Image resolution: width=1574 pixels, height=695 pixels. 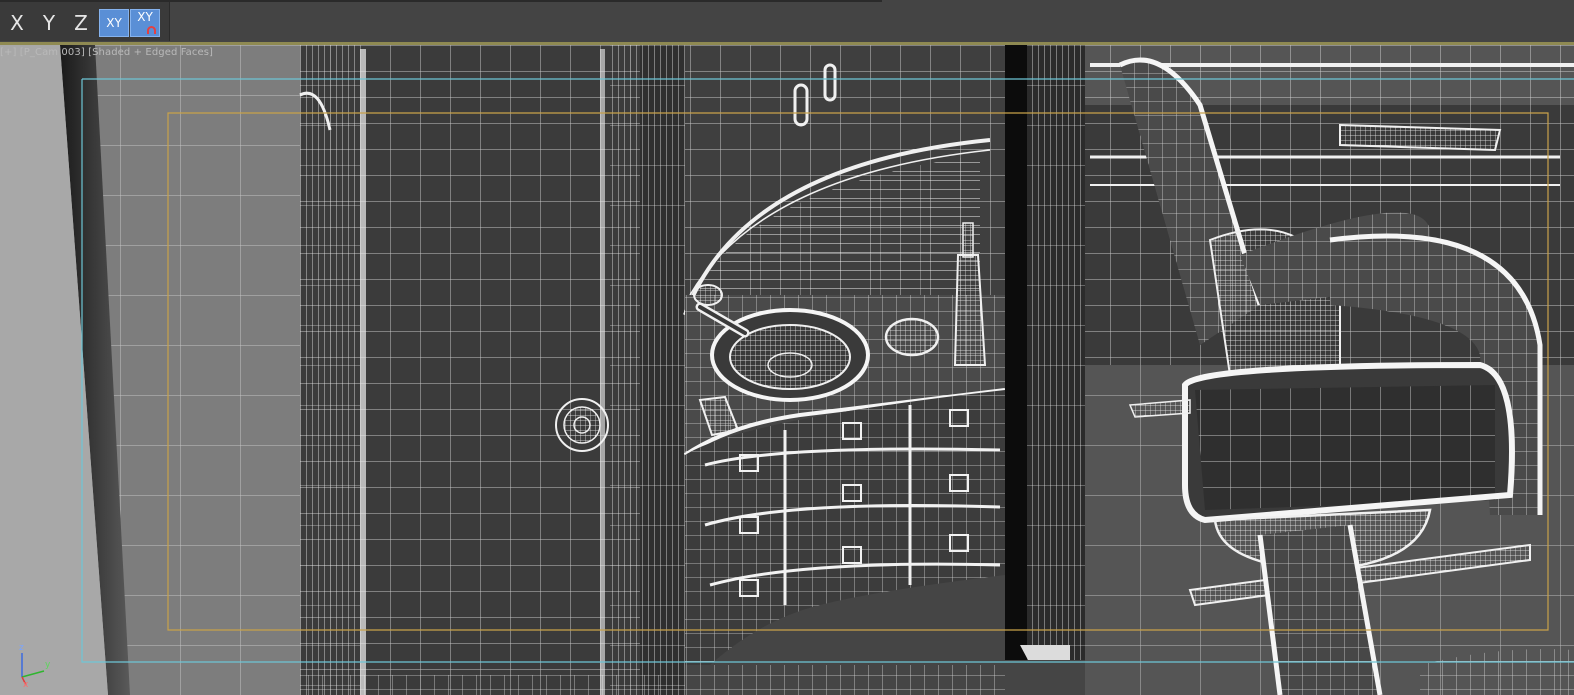 What do you see at coordinates (151, 30) in the screenshot?
I see `magnet-icon` at bounding box center [151, 30].